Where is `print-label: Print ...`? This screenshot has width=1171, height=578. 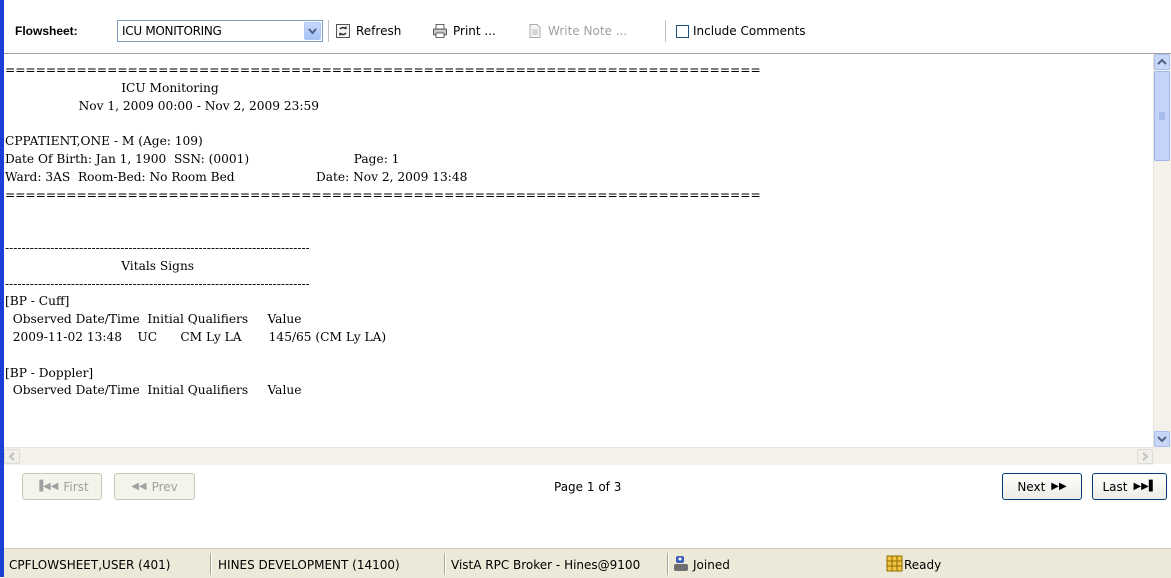 print-label: Print ... is located at coordinates (474, 31).